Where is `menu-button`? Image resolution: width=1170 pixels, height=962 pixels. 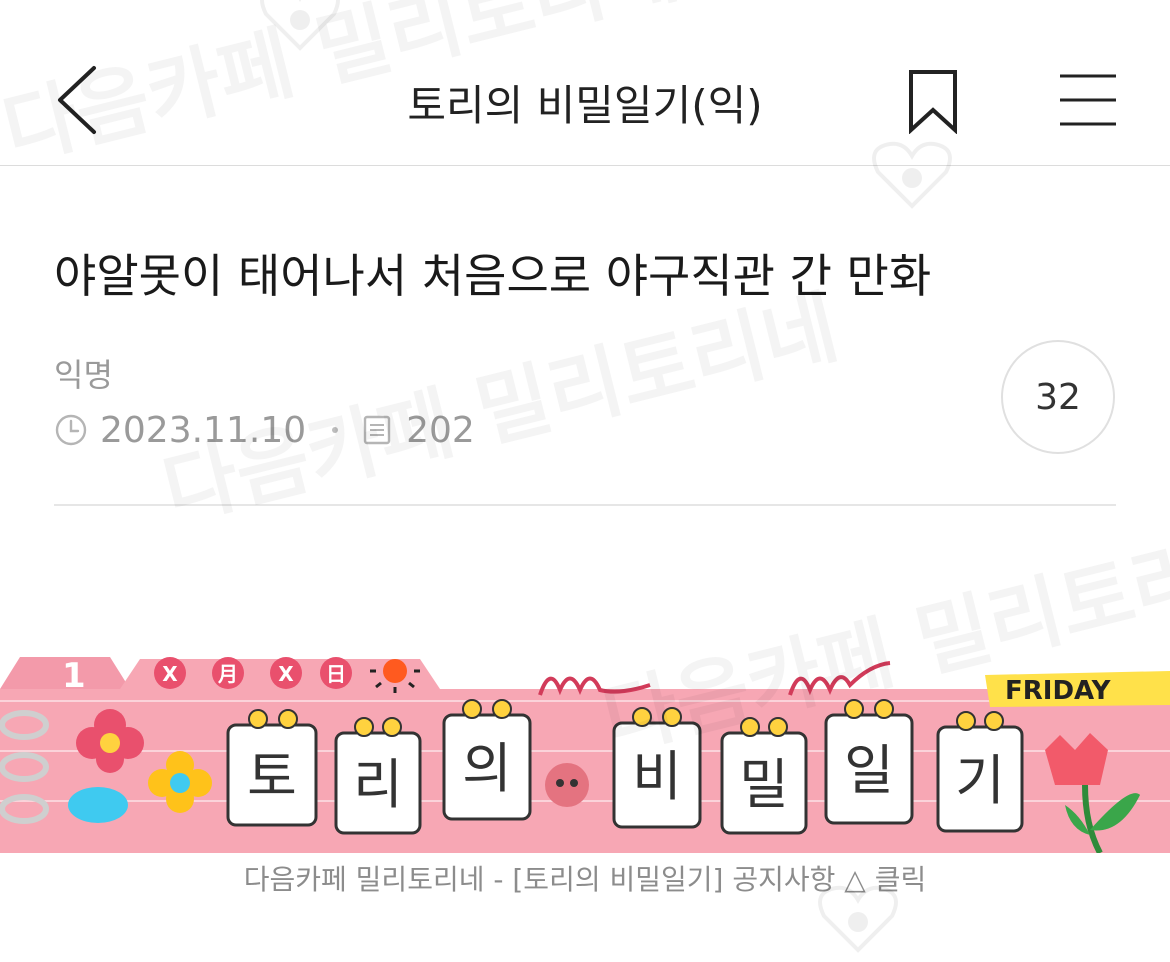
menu-button is located at coordinates (1089, 100).